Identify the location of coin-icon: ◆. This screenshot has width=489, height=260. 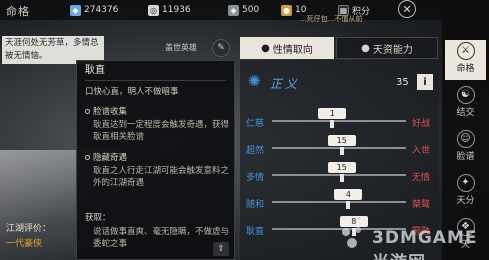
(75, 10).